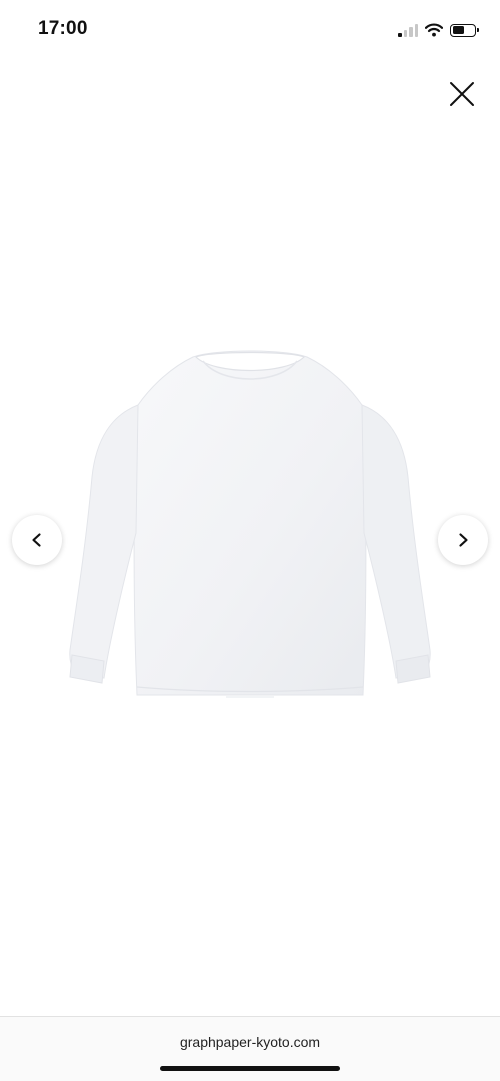 This screenshot has width=500, height=1081. Describe the element at coordinates (63, 28) in the screenshot. I see `status-time: 17:00` at that location.